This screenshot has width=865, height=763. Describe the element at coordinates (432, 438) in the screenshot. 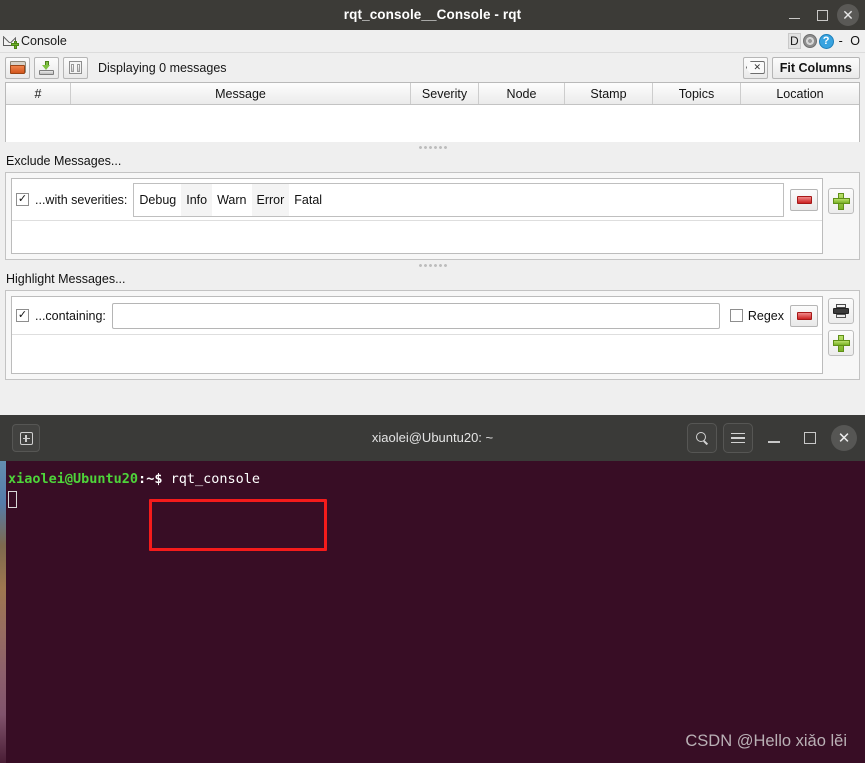

I see `terminal-title-bar: xiaolei@Ubuntu20: ~ ✕` at that location.